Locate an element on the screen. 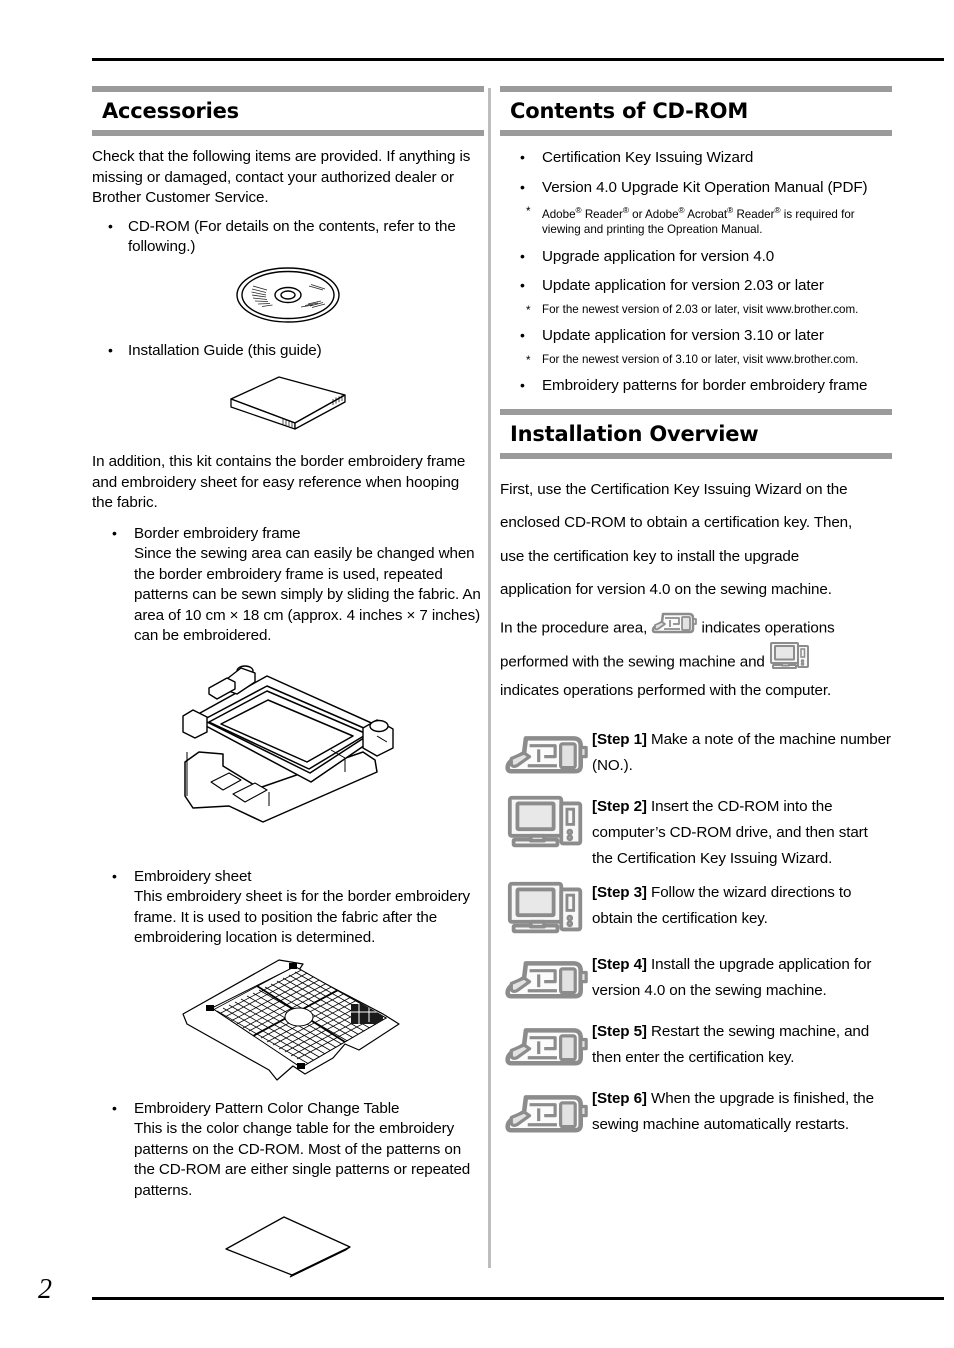  embroidery-sheet-illustration is located at coordinates (288, 1025).